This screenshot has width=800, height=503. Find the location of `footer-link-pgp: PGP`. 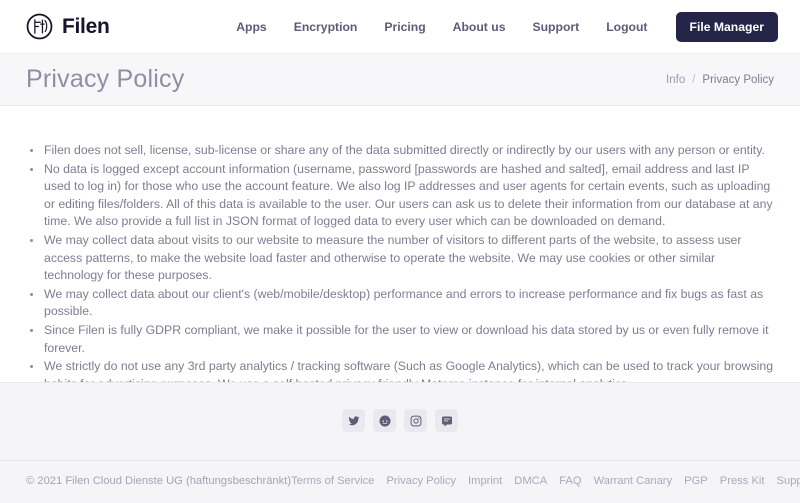

footer-link-pgp: PGP is located at coordinates (696, 481).